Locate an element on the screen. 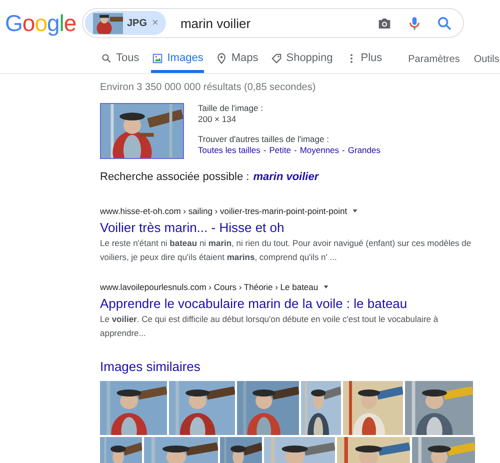 The height and width of the screenshot is (463, 500). size-link: Petite is located at coordinates (280, 150).